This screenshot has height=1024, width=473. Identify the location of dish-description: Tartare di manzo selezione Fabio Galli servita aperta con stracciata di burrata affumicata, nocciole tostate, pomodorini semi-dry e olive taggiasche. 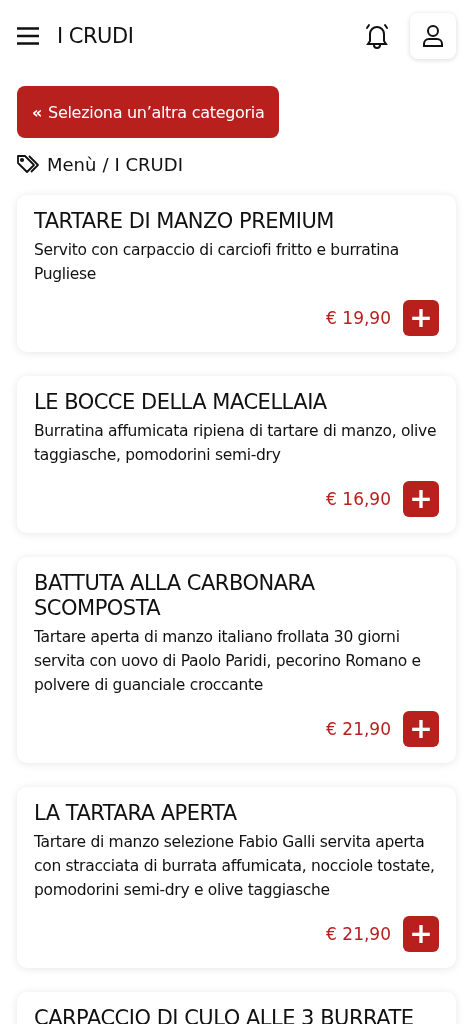
(235, 866).